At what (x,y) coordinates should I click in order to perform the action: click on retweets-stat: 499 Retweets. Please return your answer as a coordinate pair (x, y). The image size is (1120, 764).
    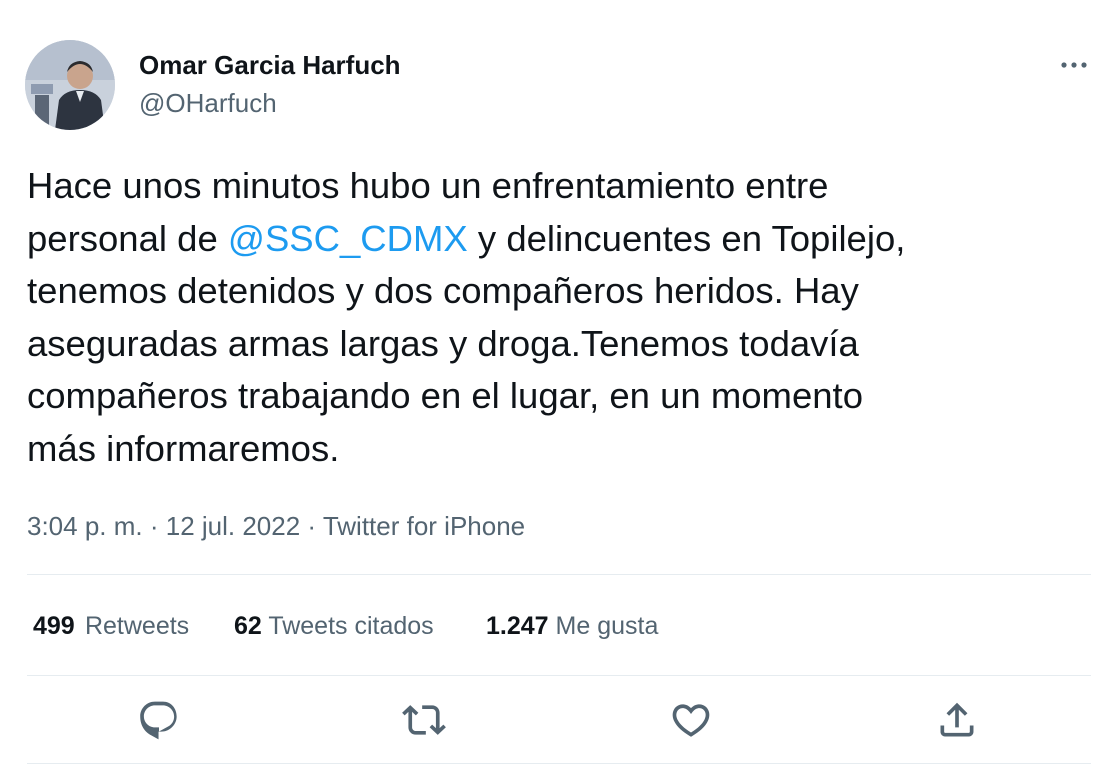
    Looking at the image, I should click on (111, 626).